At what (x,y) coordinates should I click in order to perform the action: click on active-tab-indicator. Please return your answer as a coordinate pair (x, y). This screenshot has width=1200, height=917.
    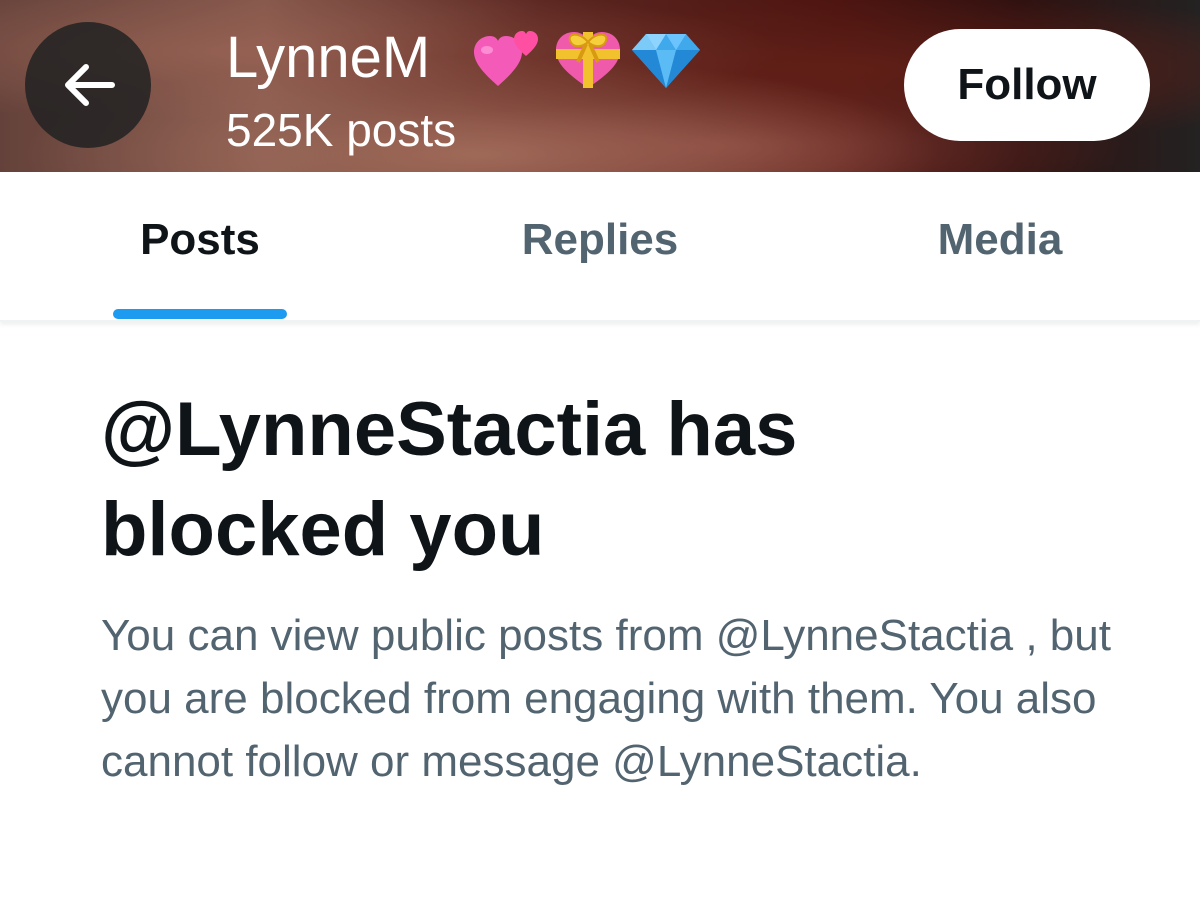
    Looking at the image, I should click on (200, 314).